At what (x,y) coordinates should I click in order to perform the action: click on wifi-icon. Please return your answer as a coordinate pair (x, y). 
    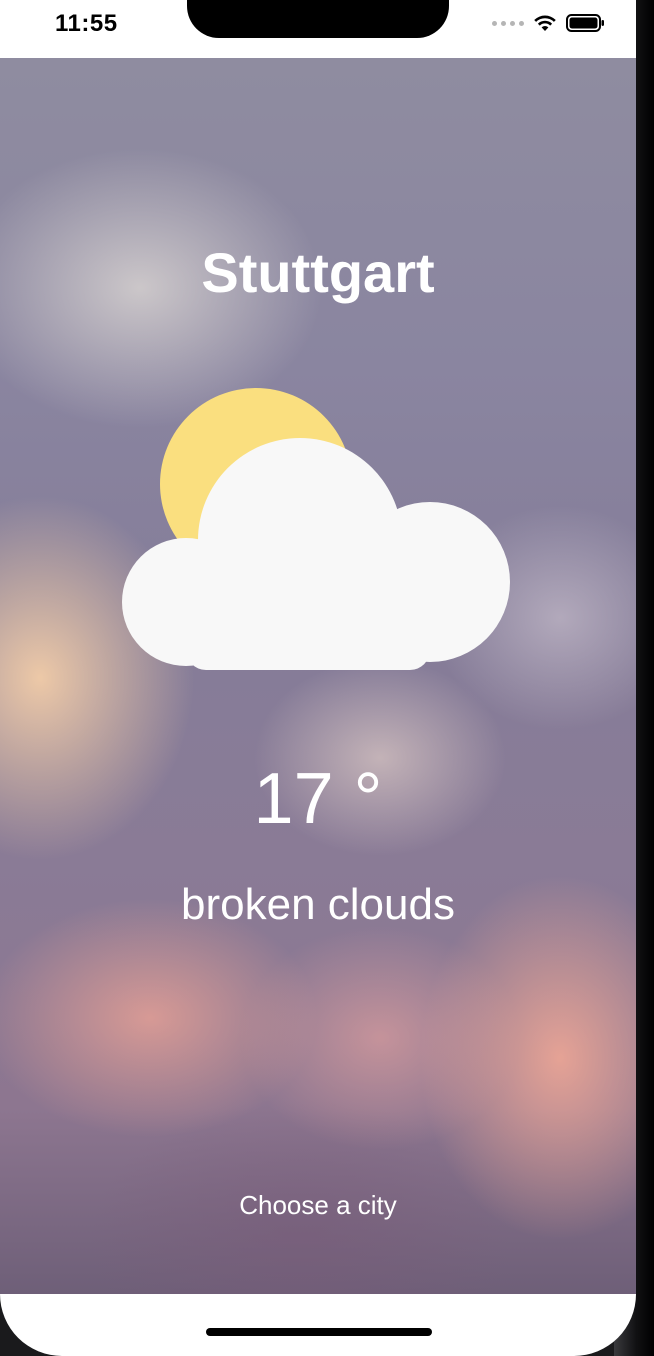
    Looking at the image, I should click on (545, 23).